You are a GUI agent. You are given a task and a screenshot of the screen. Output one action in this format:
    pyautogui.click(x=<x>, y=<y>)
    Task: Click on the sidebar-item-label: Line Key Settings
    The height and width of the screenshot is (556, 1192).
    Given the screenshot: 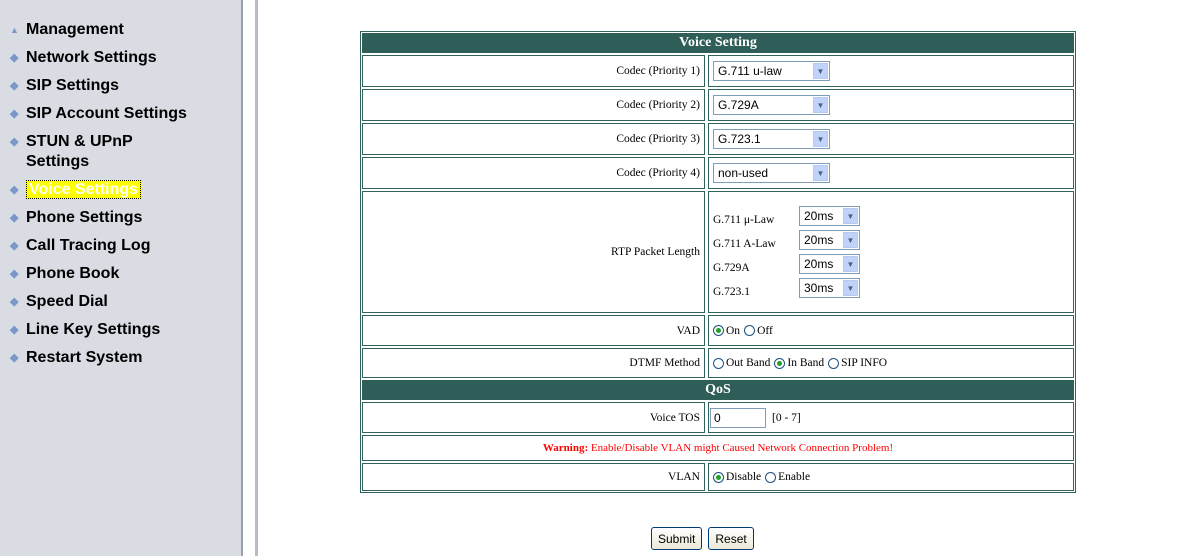 What is the action you would take?
    pyautogui.click(x=93, y=329)
    